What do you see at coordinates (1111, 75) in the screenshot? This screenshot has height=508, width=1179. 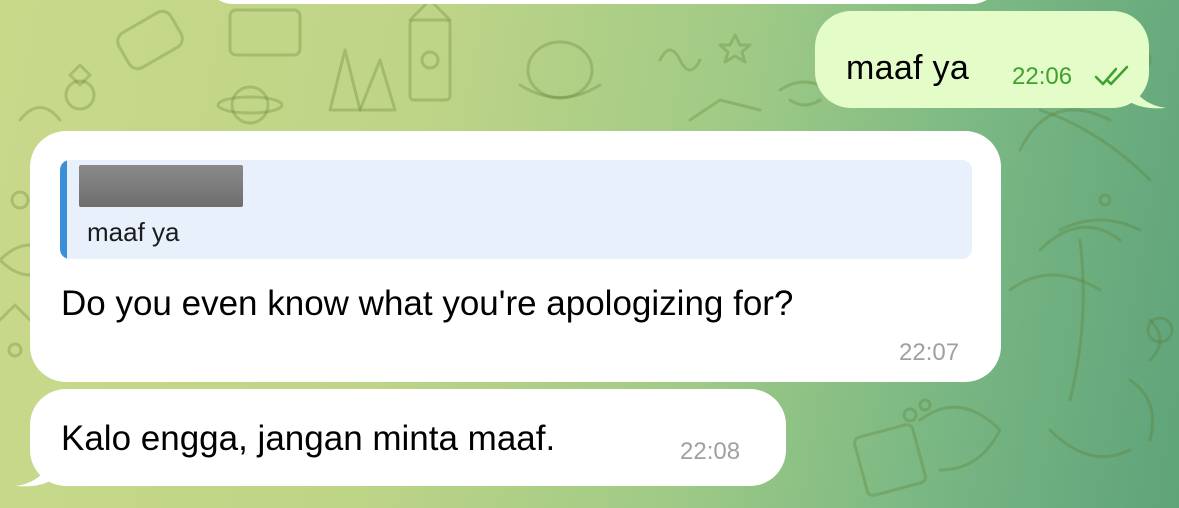 I see `double-check-icon` at bounding box center [1111, 75].